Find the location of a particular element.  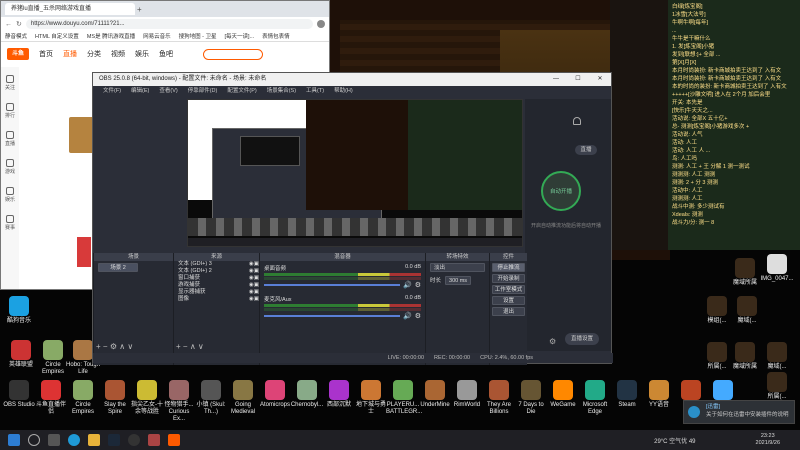

control-button: 工作室模式 is located at coordinates (508, 289).